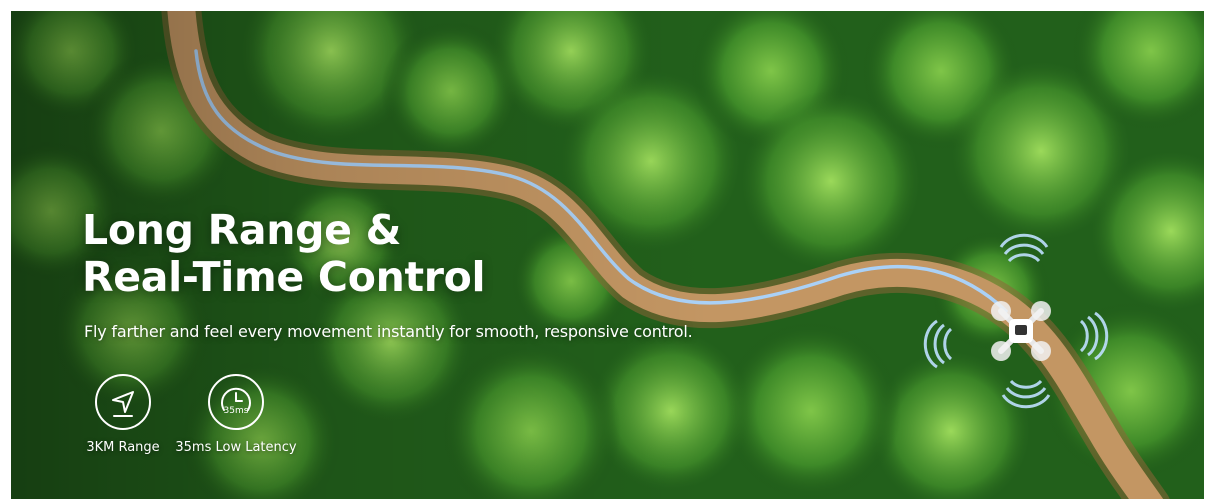 The image size is (1209, 499). I want to click on hero-title: Long Range & Real-Time Control, so click(284, 253).